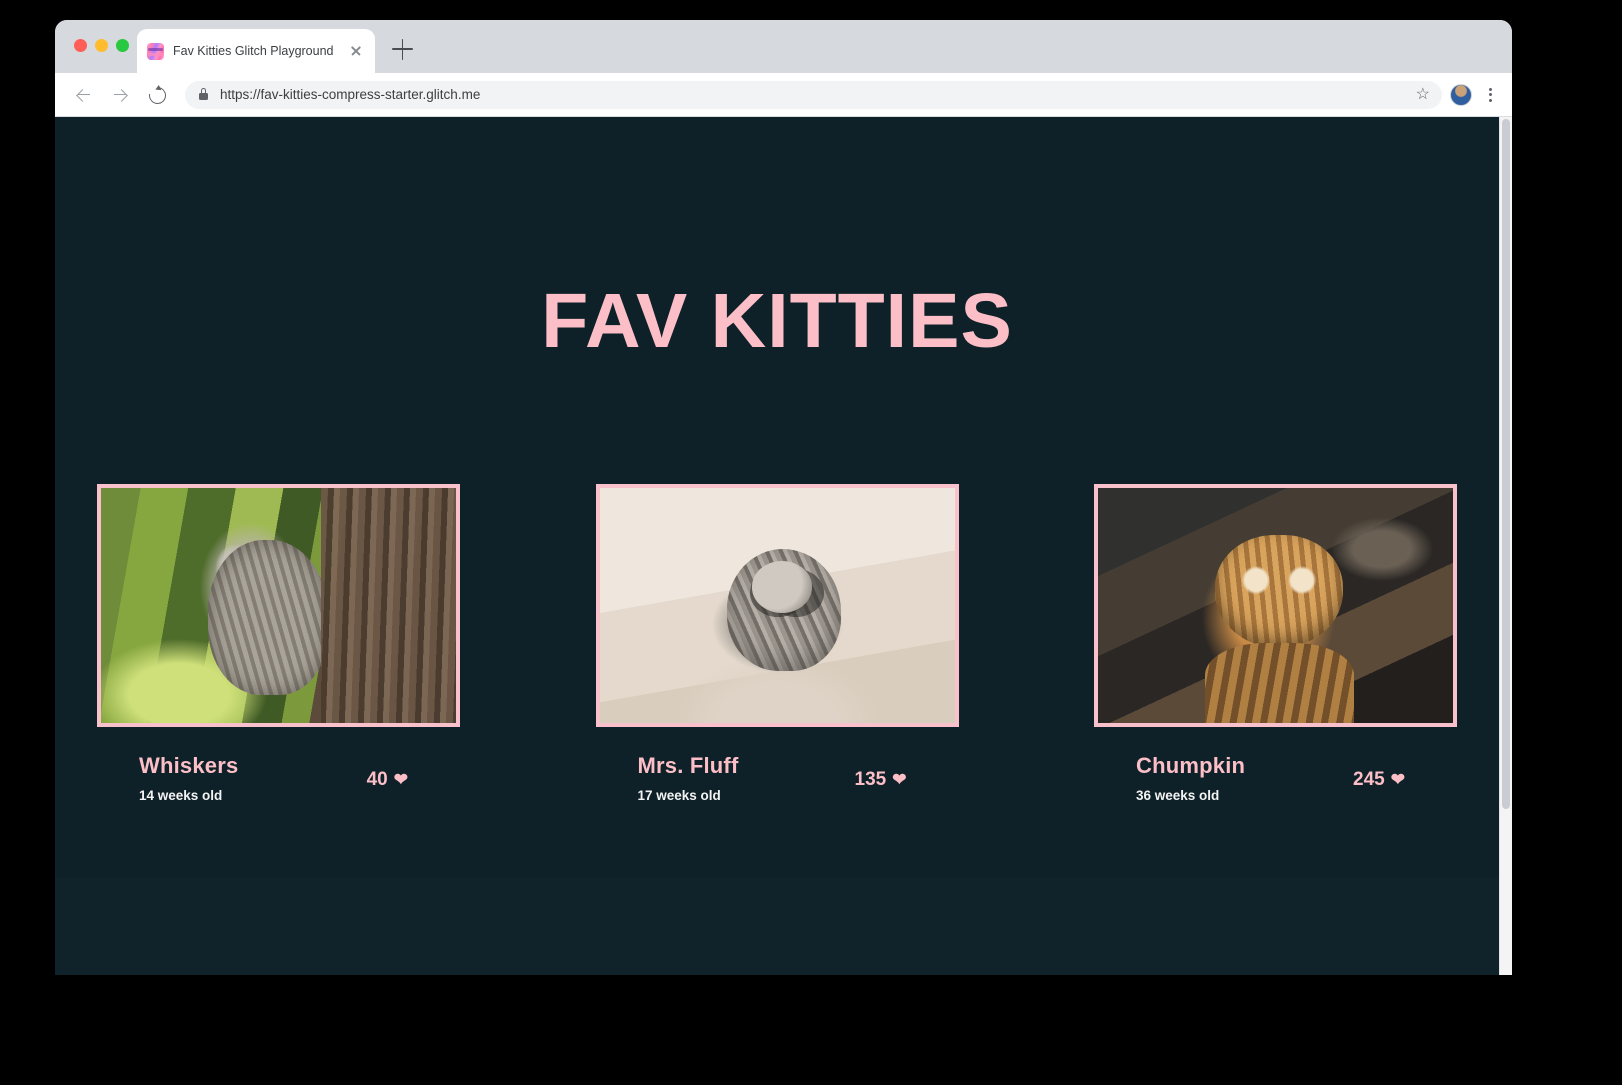 The height and width of the screenshot is (1085, 1622). Describe the element at coordinates (679, 795) in the screenshot. I see `kitty-age: 17 weeks old` at that location.